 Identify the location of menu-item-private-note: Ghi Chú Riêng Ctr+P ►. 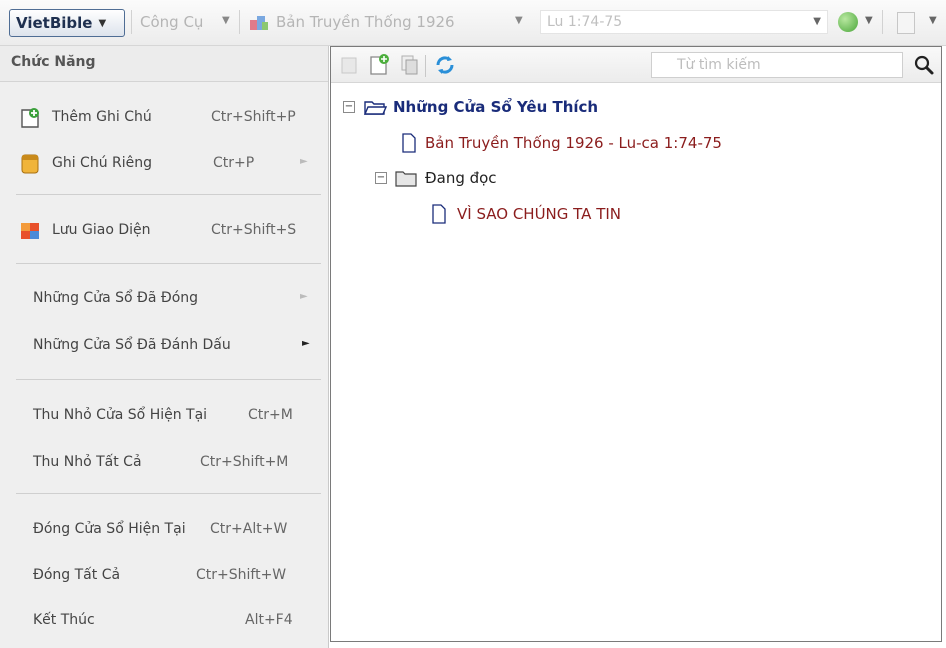
(164, 164).